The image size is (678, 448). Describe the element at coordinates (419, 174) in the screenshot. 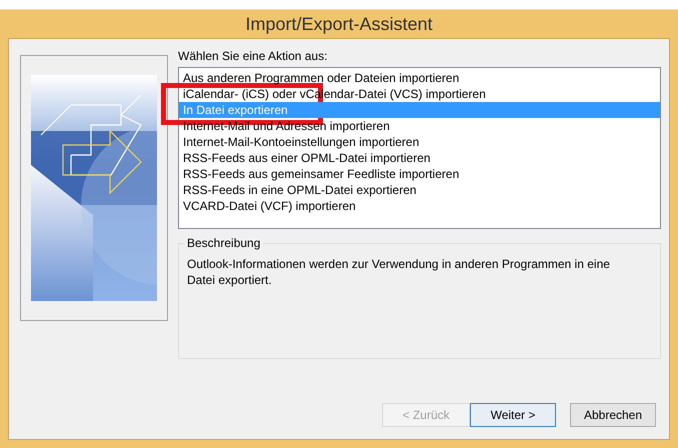

I see `list-item: RSS-Feeds aus gemeinsamer Feedliste importieren` at that location.